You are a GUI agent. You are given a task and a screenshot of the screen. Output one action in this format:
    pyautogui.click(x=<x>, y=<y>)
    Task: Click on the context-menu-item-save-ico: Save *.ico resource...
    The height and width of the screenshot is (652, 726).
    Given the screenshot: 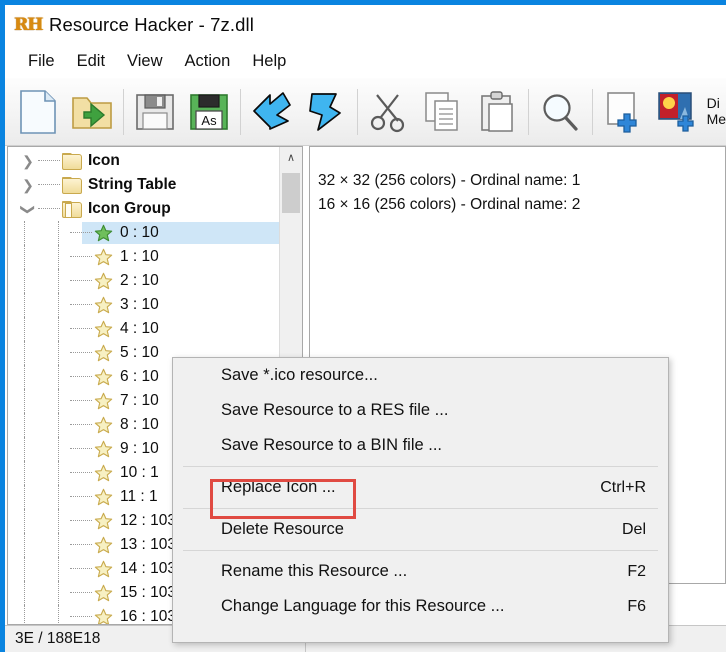 What is the action you would take?
    pyautogui.click(x=420, y=375)
    